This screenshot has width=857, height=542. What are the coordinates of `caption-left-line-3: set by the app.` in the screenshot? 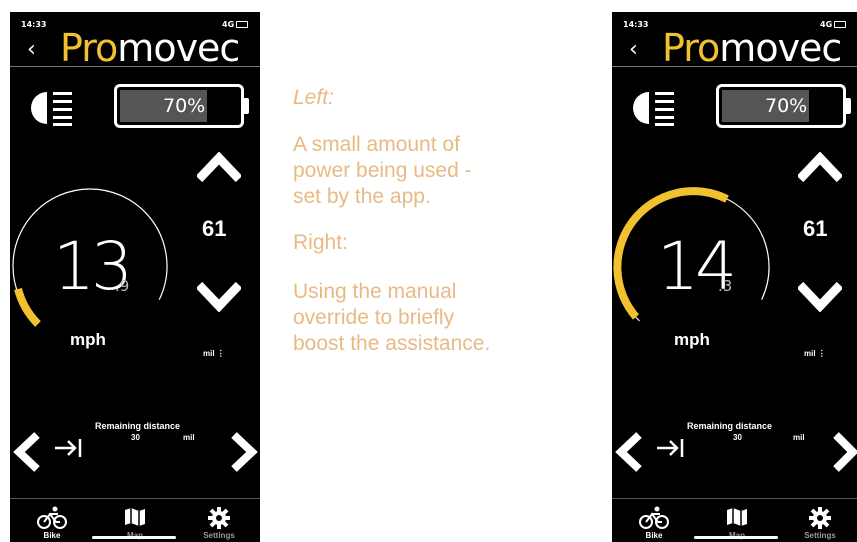 It's located at (362, 196).